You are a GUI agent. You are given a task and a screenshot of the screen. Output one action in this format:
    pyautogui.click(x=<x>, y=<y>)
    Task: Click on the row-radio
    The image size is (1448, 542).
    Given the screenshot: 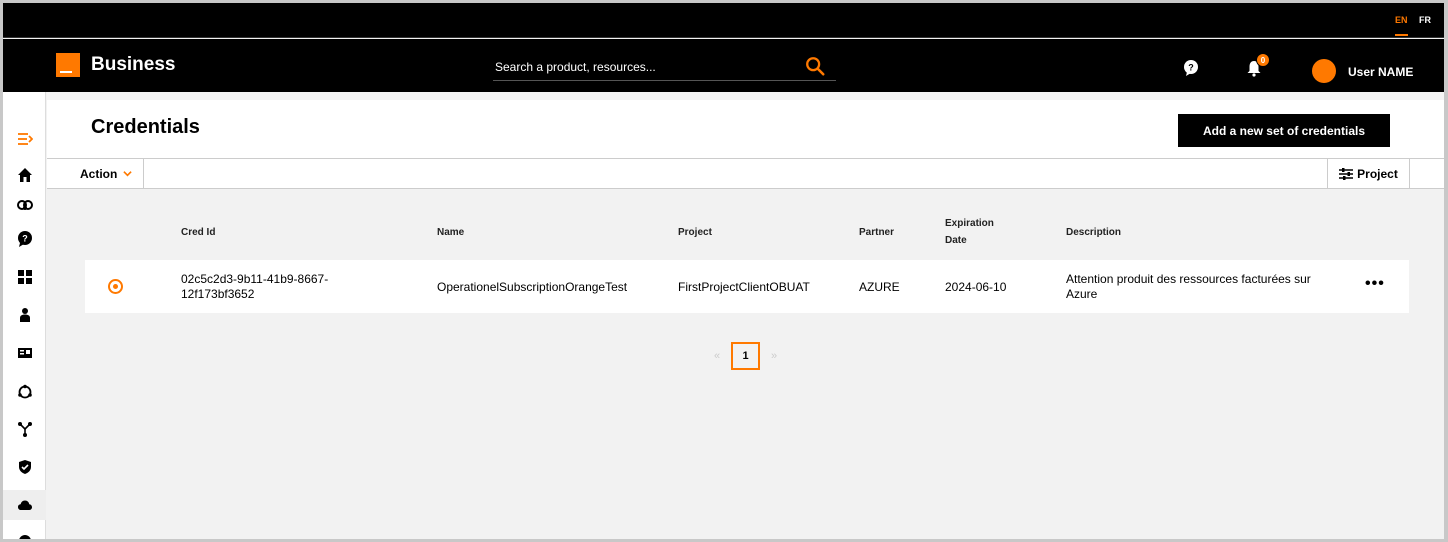 What is the action you would take?
    pyautogui.click(x=115, y=286)
    